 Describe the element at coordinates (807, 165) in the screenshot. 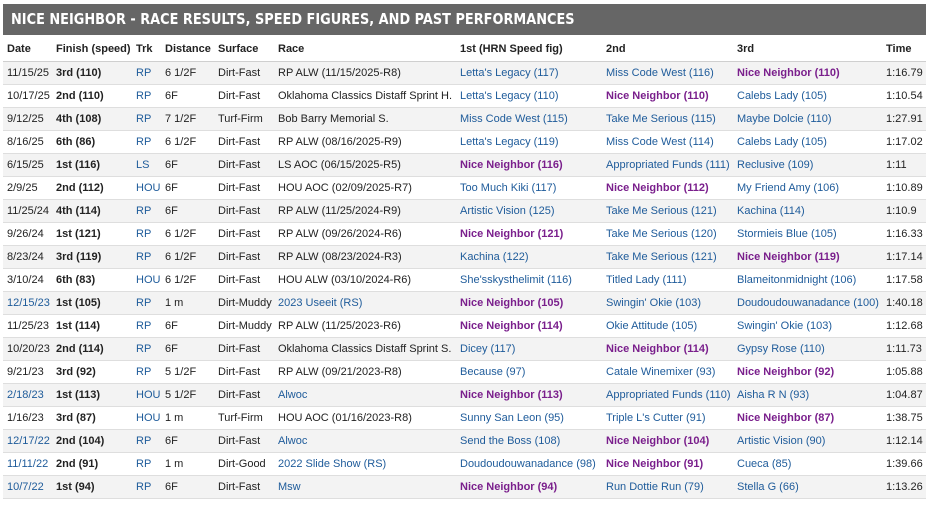

I see `cell-third-place: Reclusive (109)` at that location.